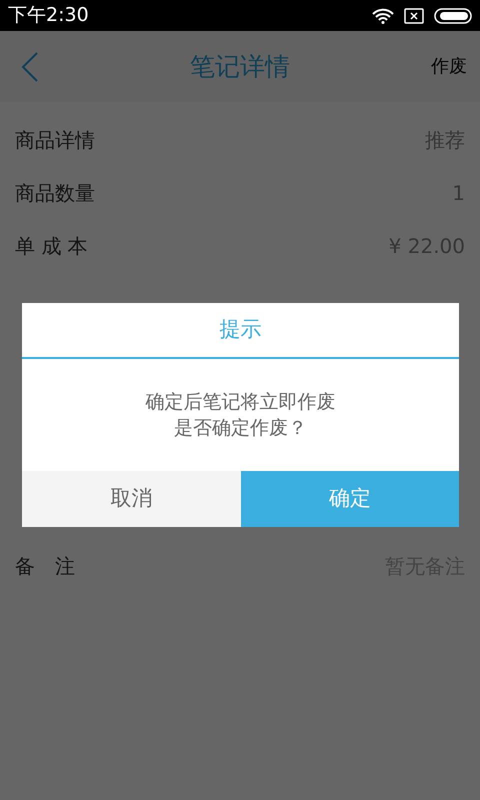 This screenshot has width=480, height=800. I want to click on page-title: 笔记详情, so click(240, 66).